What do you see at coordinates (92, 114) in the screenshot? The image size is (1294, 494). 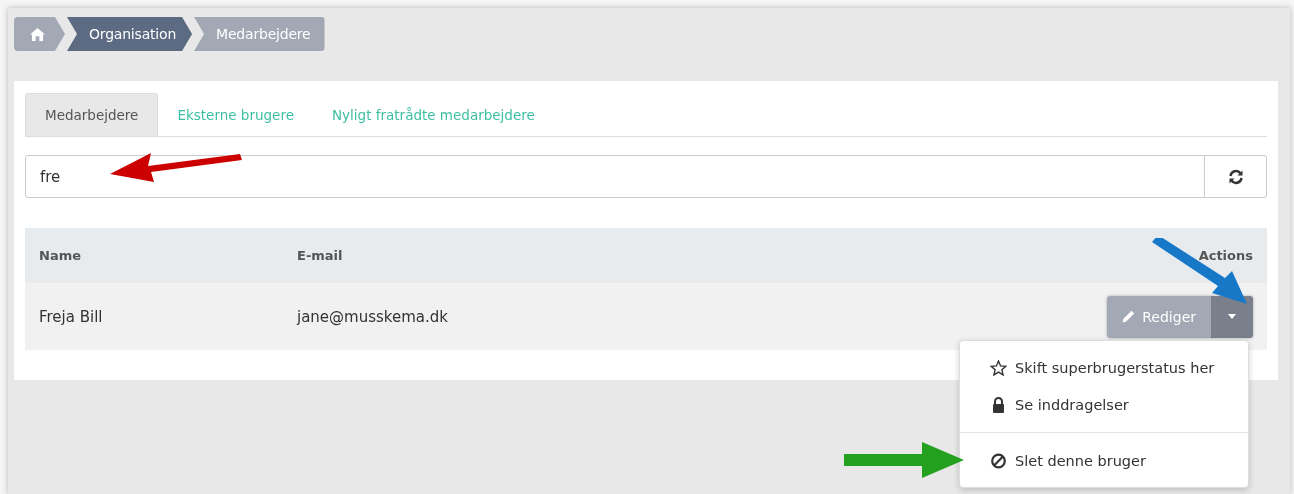 I see `tab: Medarbejdere` at bounding box center [92, 114].